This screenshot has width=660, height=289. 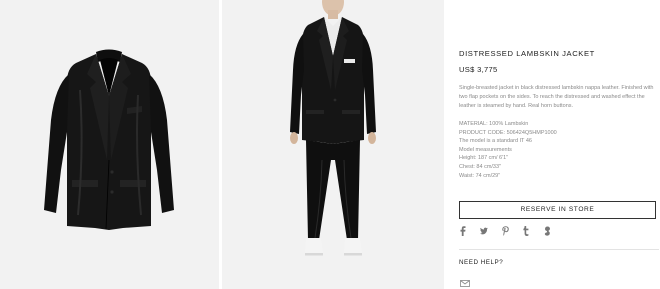 I want to click on spec-waist: Waist: 74 cm/29", so click(x=480, y=175).